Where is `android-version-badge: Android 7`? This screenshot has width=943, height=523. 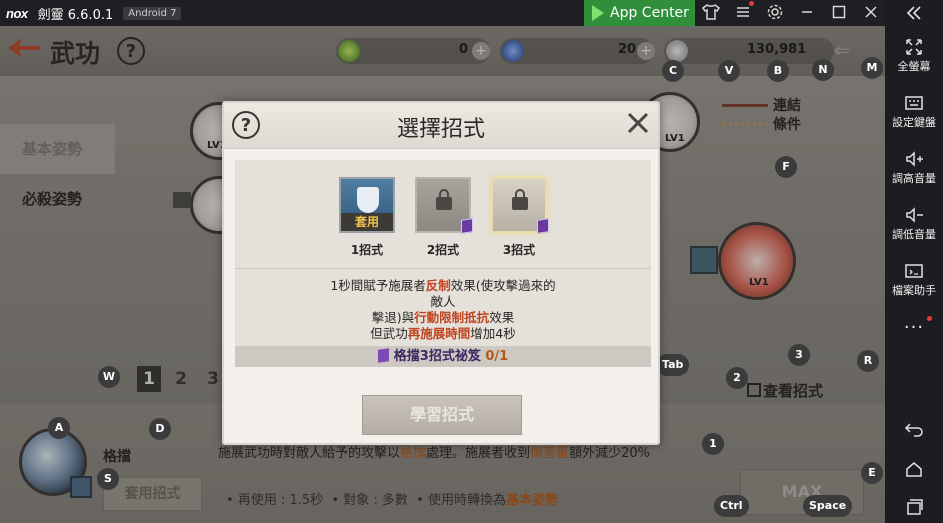 android-version-badge: Android 7 is located at coordinates (152, 13).